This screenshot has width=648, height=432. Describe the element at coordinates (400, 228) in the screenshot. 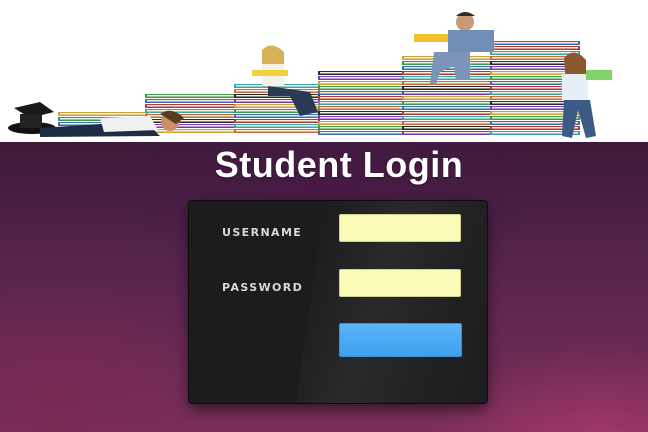

I see `username-input` at that location.